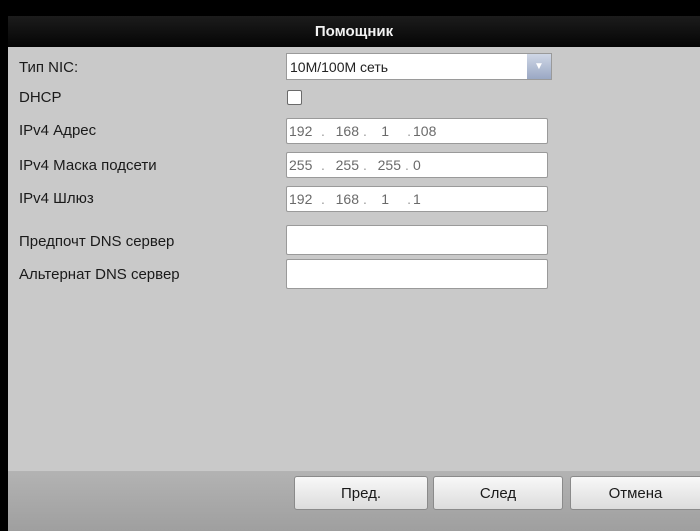 This screenshot has width=700, height=531. I want to click on ipv4-gateway-octet-1: 192, so click(303, 199).